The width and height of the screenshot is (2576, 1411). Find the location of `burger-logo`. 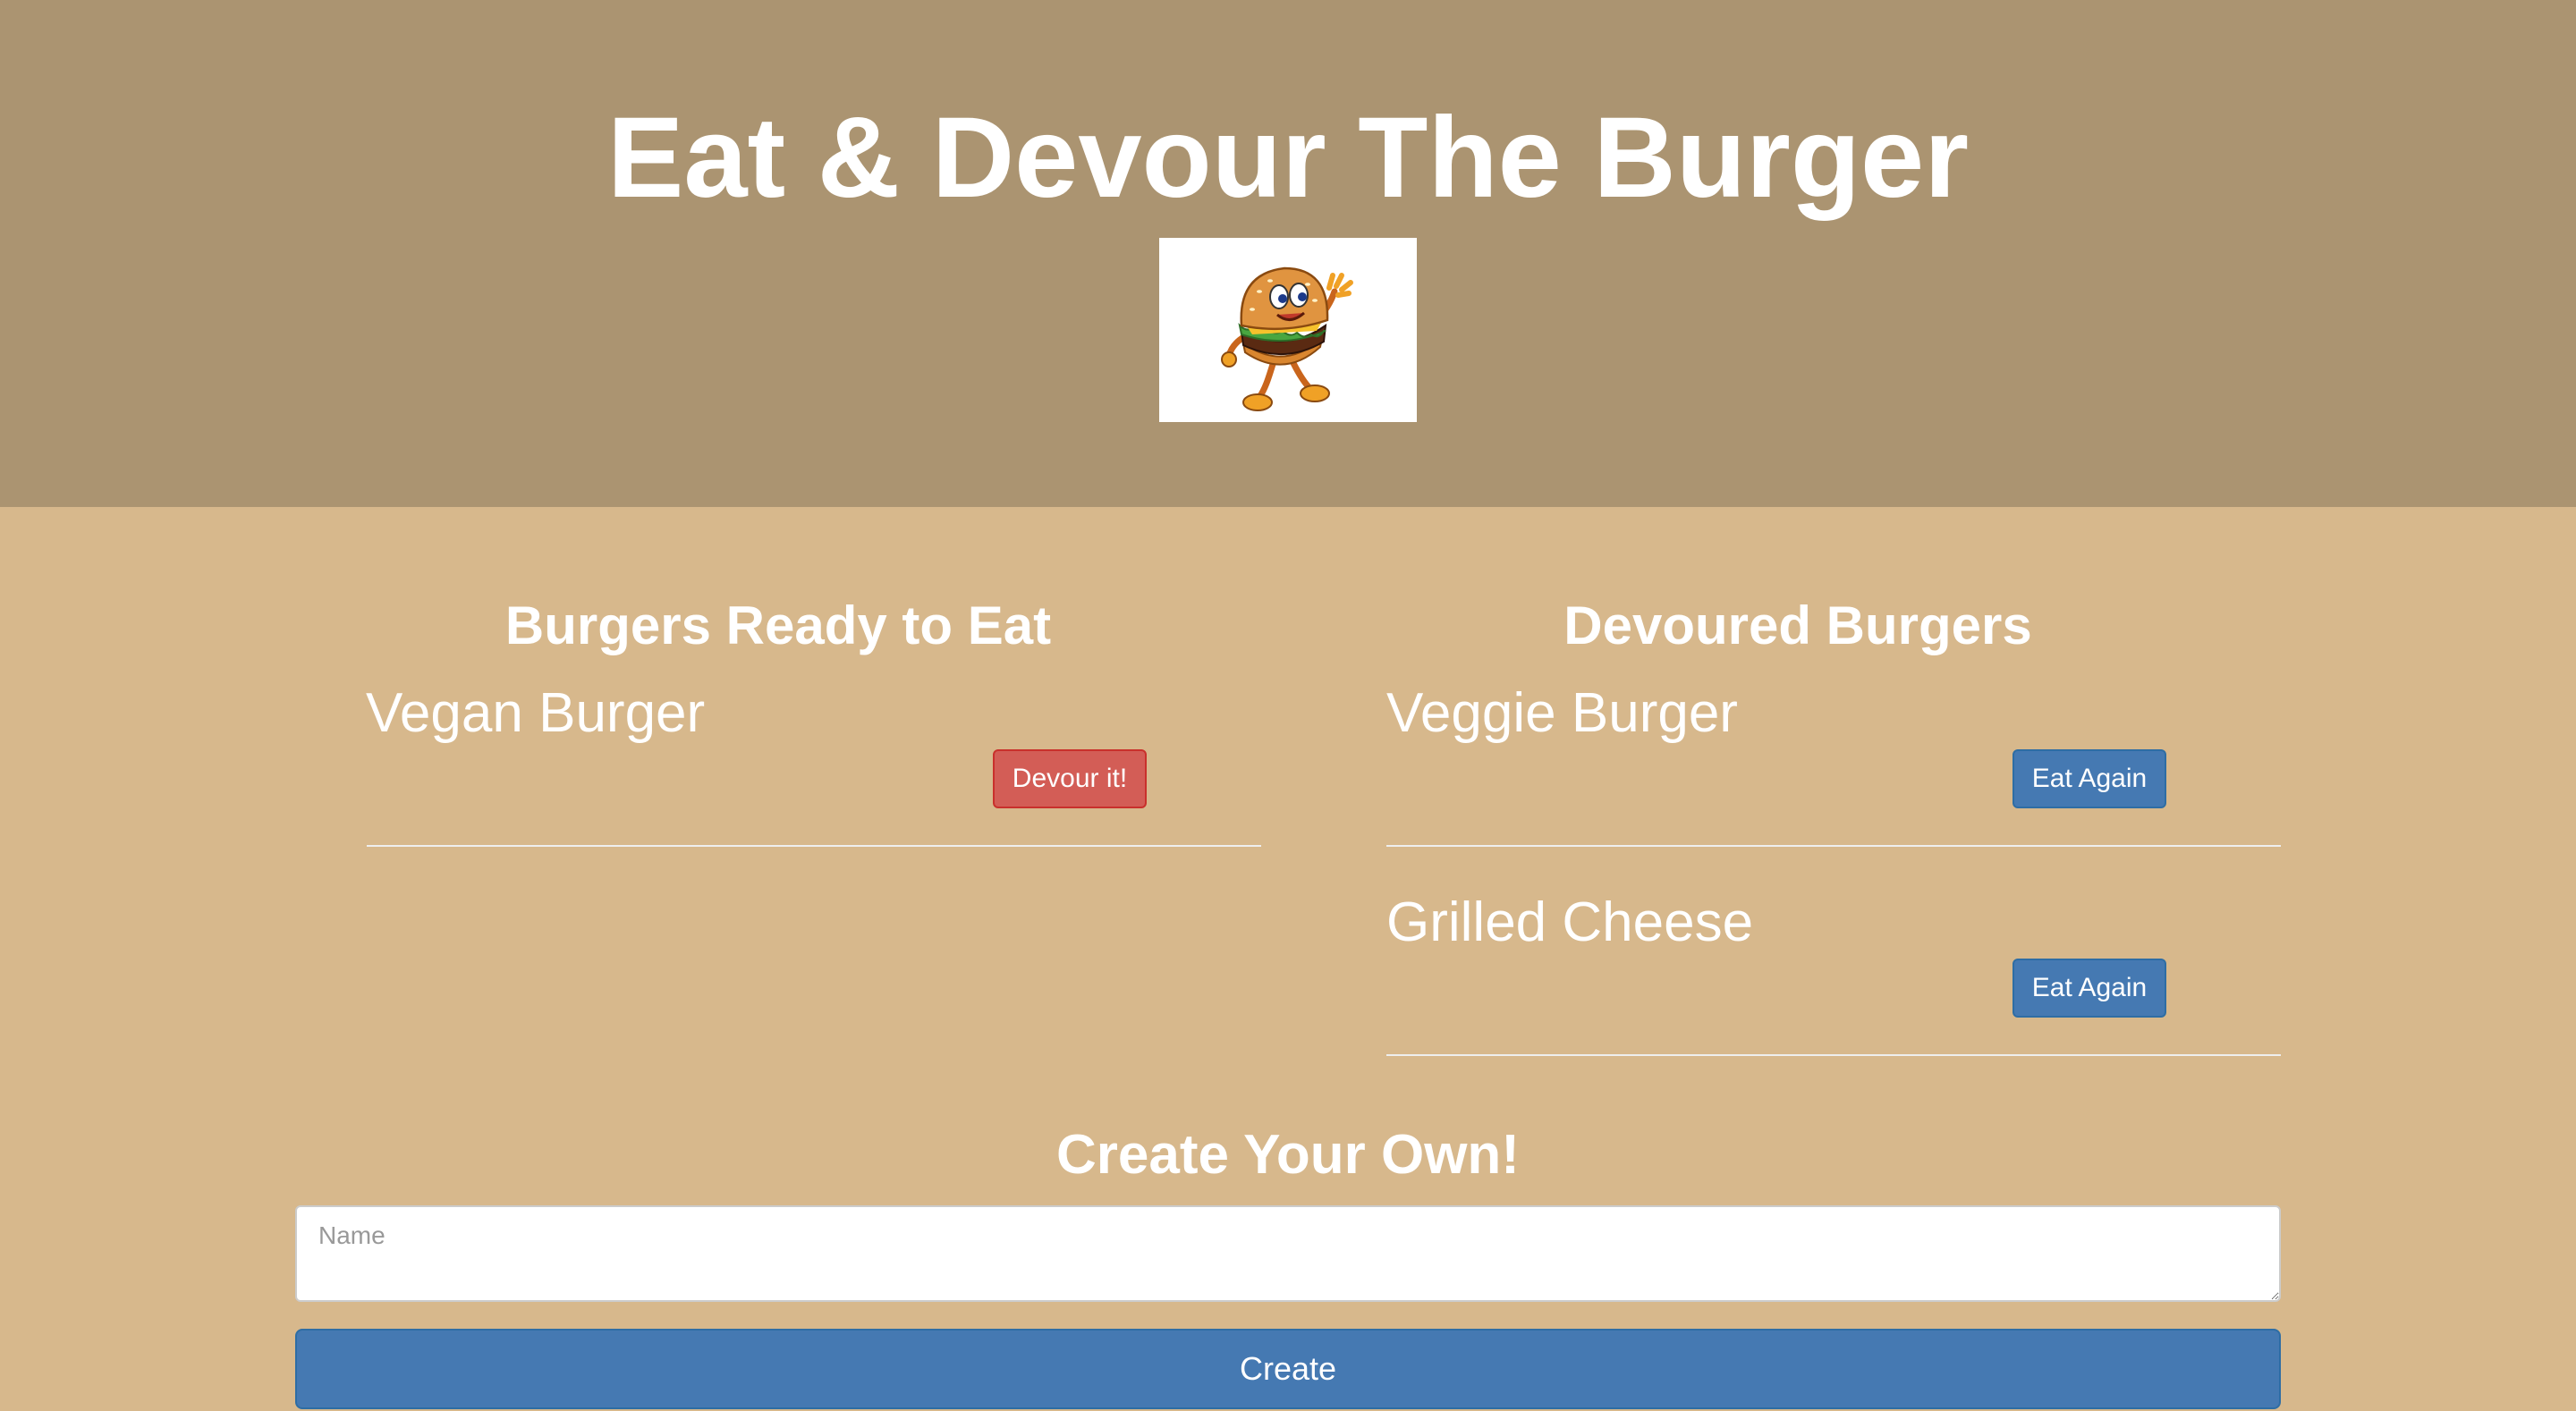

burger-logo is located at coordinates (1288, 330).